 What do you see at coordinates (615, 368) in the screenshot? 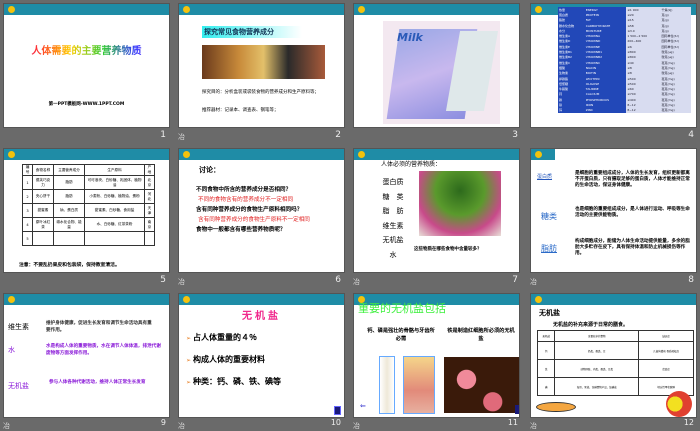
I see `table-row: 铁动物肝脏、肉类、蛋类、豆类 贫血症` at bounding box center [615, 368].